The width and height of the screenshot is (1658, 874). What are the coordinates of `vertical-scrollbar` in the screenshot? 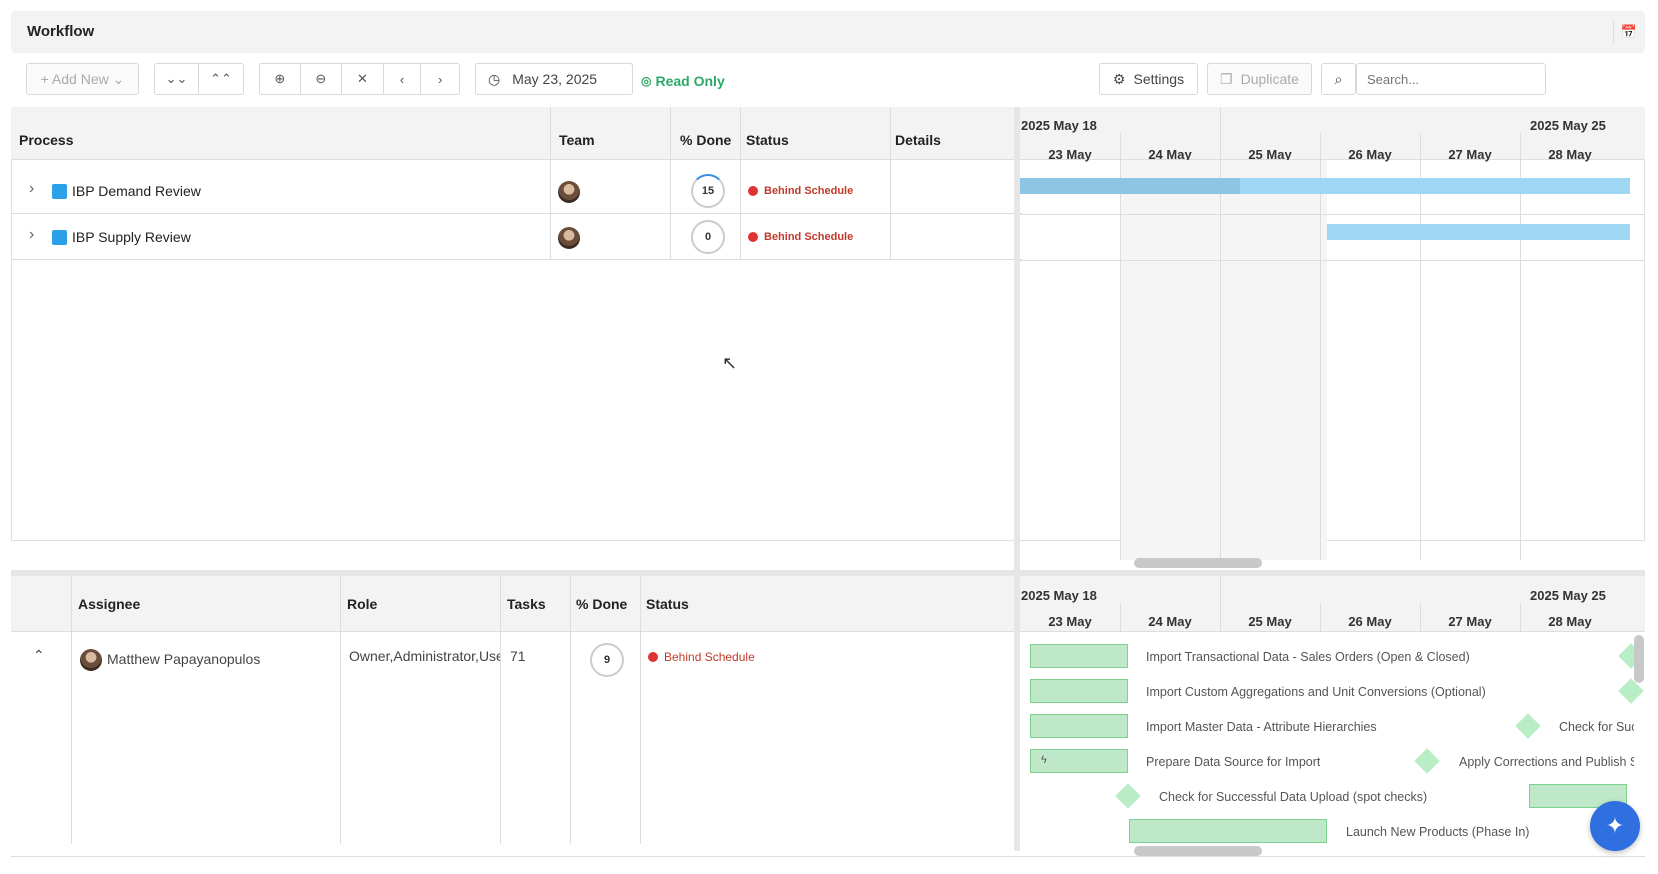 It's located at (1639, 659).